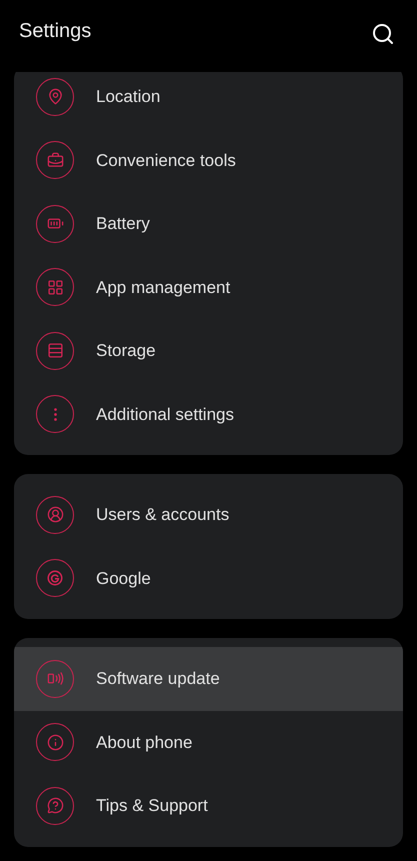  What do you see at coordinates (55, 351) in the screenshot?
I see `storage-icon` at bounding box center [55, 351].